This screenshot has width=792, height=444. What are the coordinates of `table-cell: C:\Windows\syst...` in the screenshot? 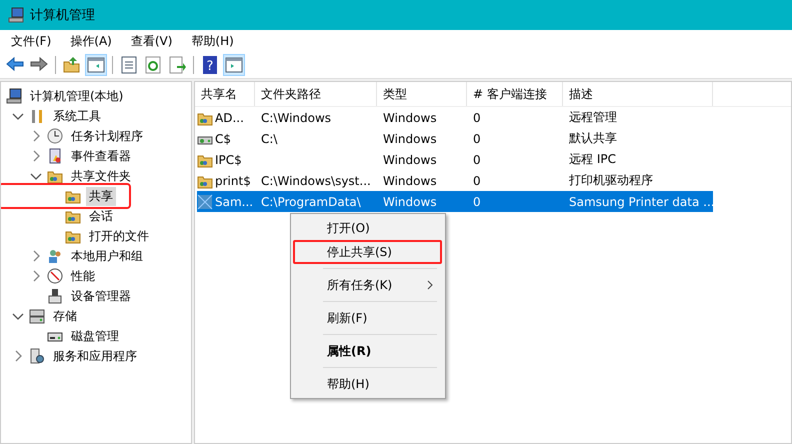 It's located at (316, 181).